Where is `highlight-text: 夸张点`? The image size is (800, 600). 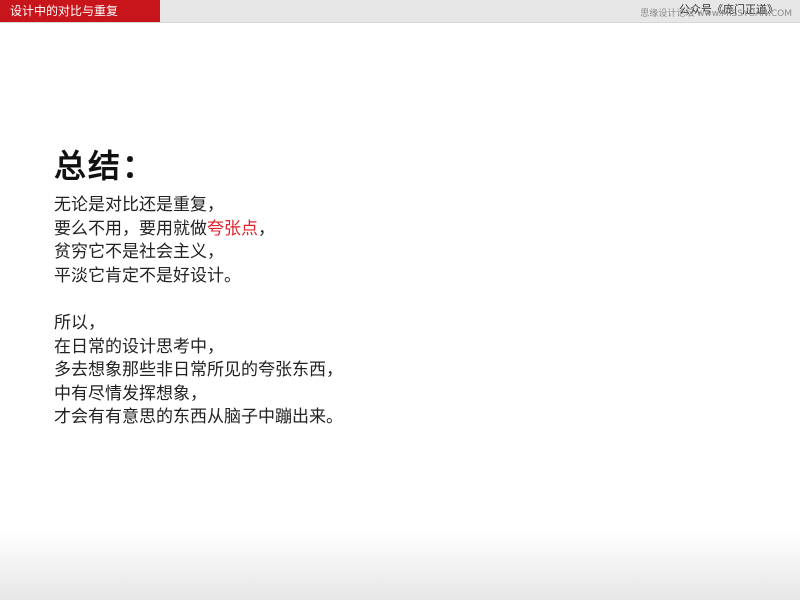
highlight-text: 夸张点 is located at coordinates (232, 228).